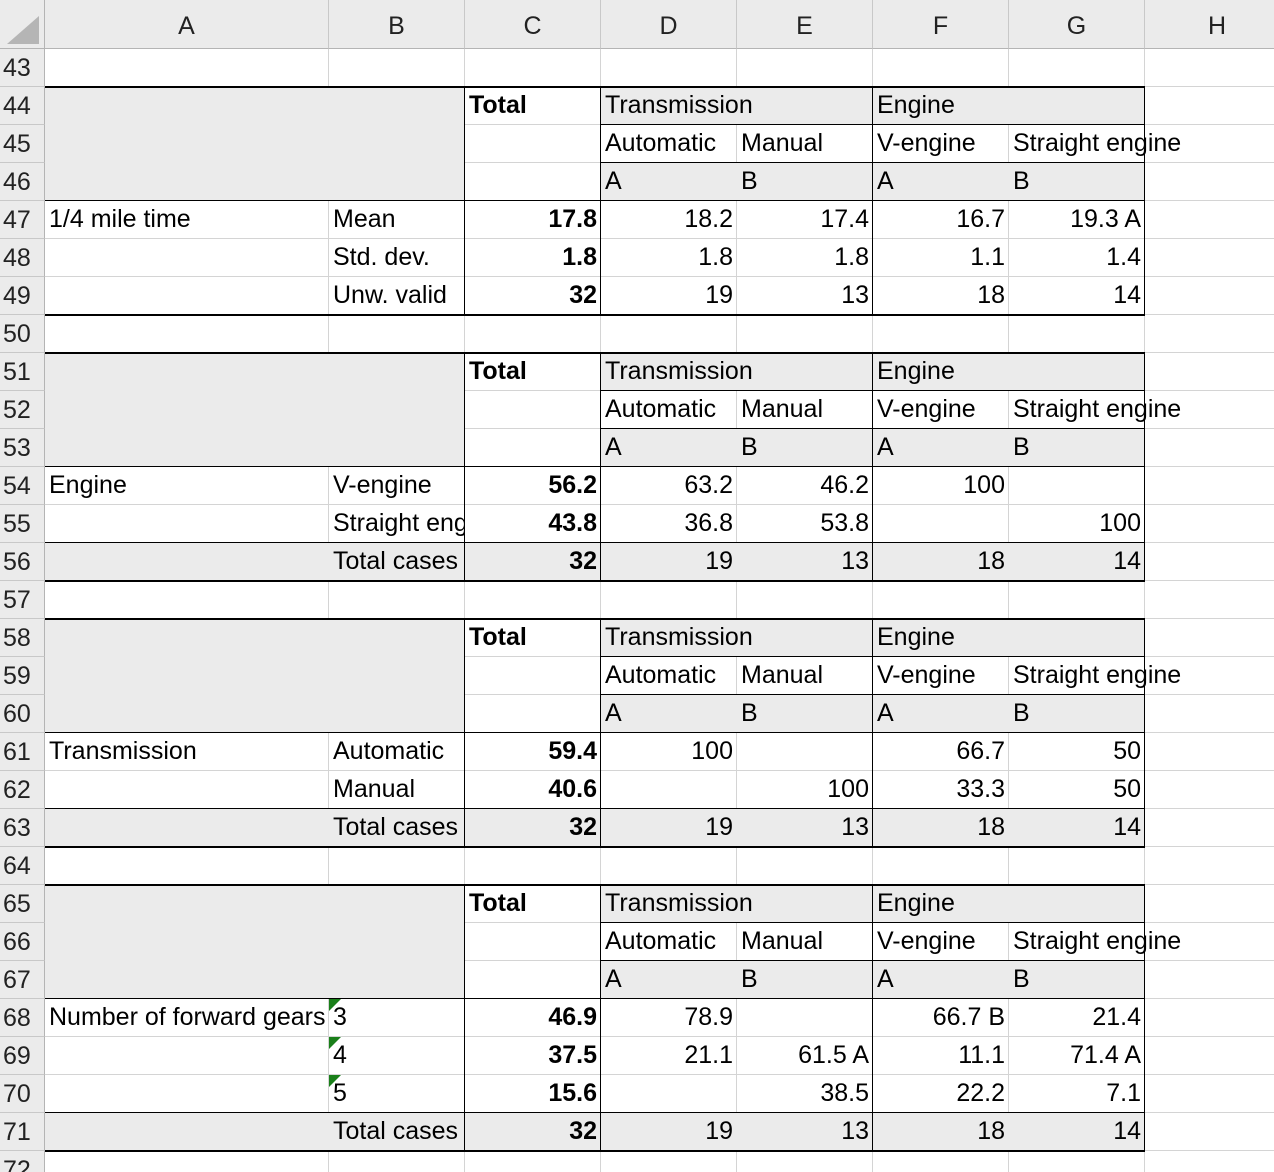  Describe the element at coordinates (22, 68) in the screenshot. I see `row-header: 43` at that location.